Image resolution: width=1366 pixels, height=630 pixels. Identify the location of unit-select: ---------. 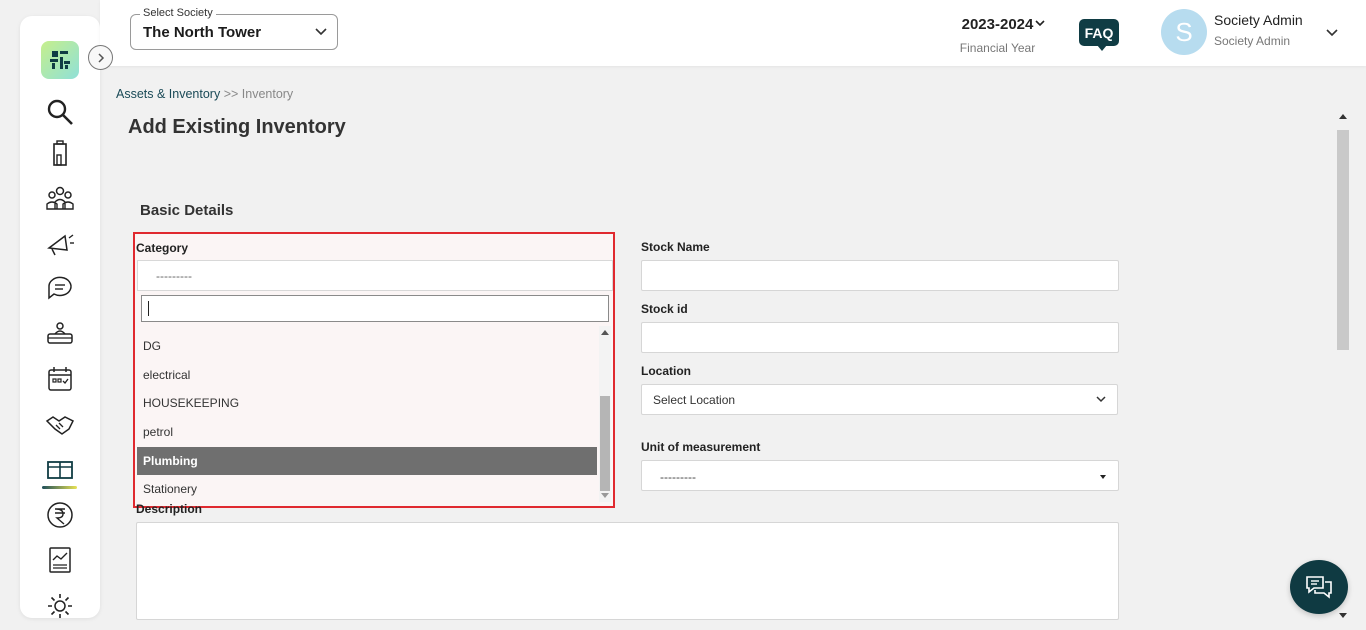
(880, 475).